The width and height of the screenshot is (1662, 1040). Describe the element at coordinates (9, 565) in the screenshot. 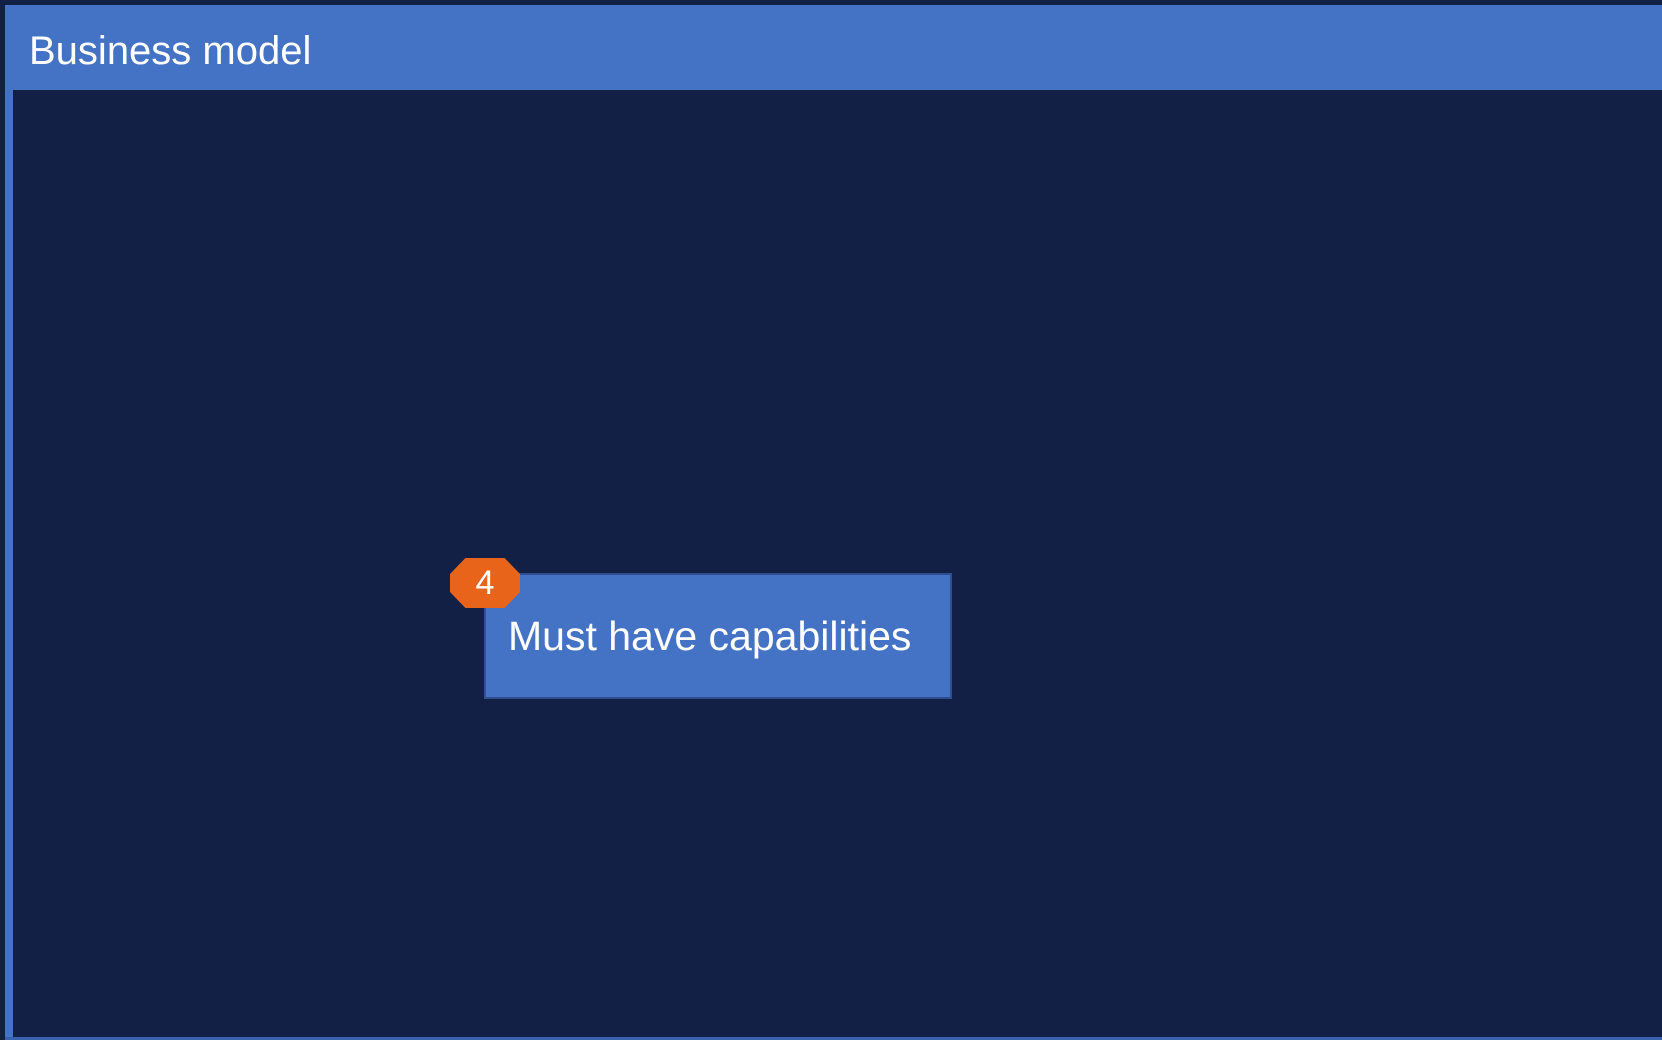

I see `left-accent-rule` at that location.